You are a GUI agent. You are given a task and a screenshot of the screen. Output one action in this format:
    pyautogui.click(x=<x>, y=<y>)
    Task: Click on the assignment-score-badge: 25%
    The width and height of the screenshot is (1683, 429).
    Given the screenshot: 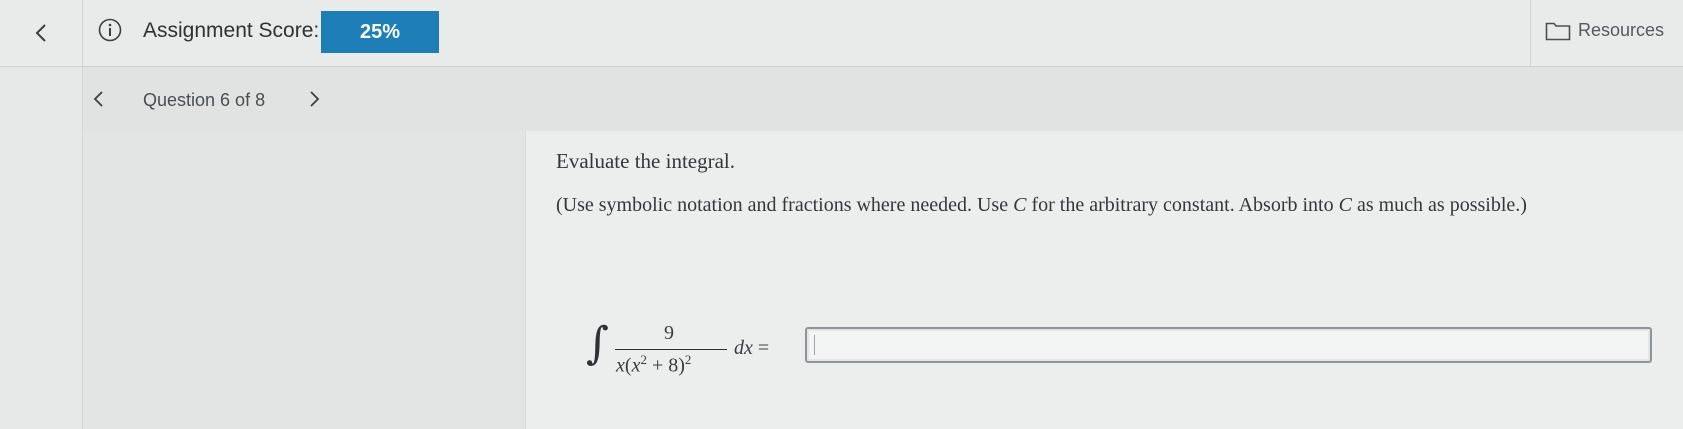 What is the action you would take?
    pyautogui.click(x=380, y=32)
    